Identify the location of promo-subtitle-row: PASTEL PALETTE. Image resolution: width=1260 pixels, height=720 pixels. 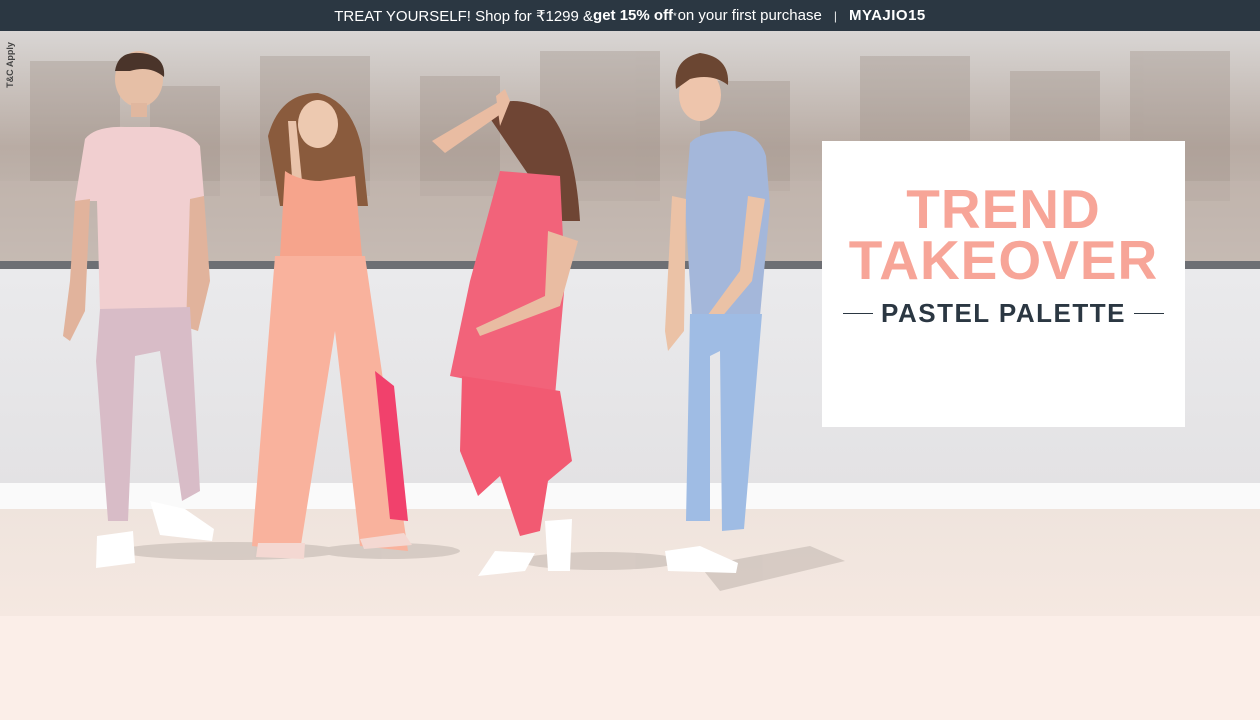
(1004, 312).